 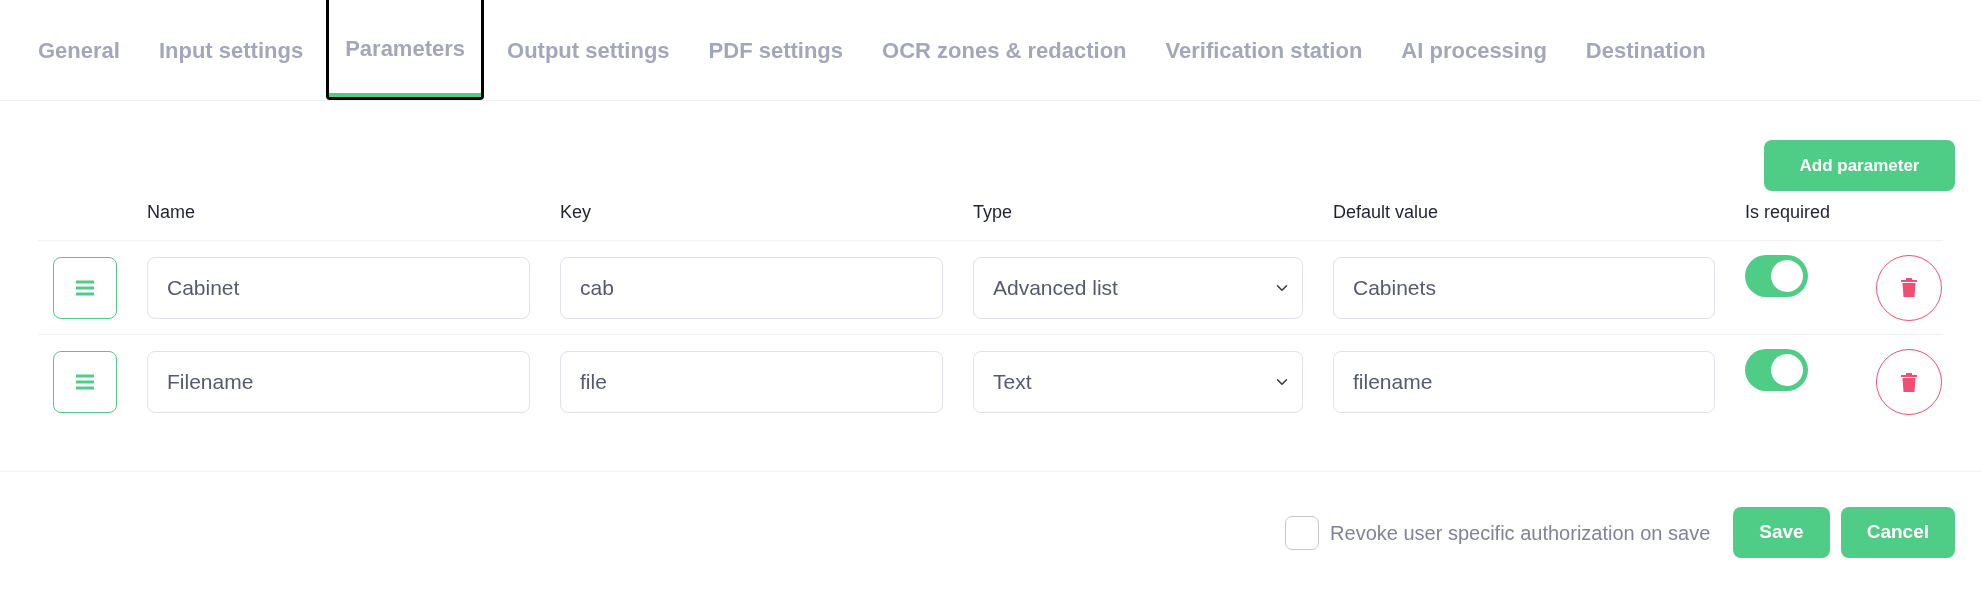 I want to click on name-field: Filename, so click(x=338, y=382).